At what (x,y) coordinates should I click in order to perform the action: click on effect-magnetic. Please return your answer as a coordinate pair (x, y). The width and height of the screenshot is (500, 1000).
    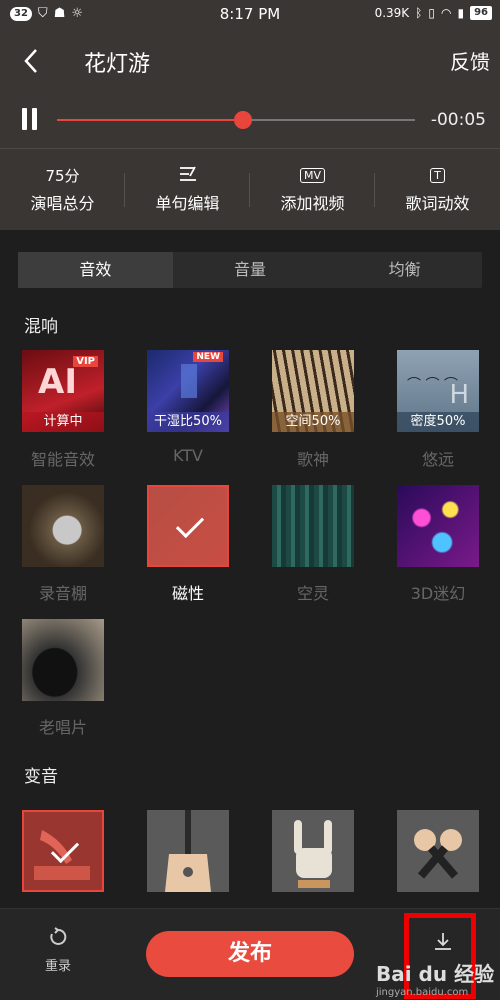
    Looking at the image, I should click on (188, 526).